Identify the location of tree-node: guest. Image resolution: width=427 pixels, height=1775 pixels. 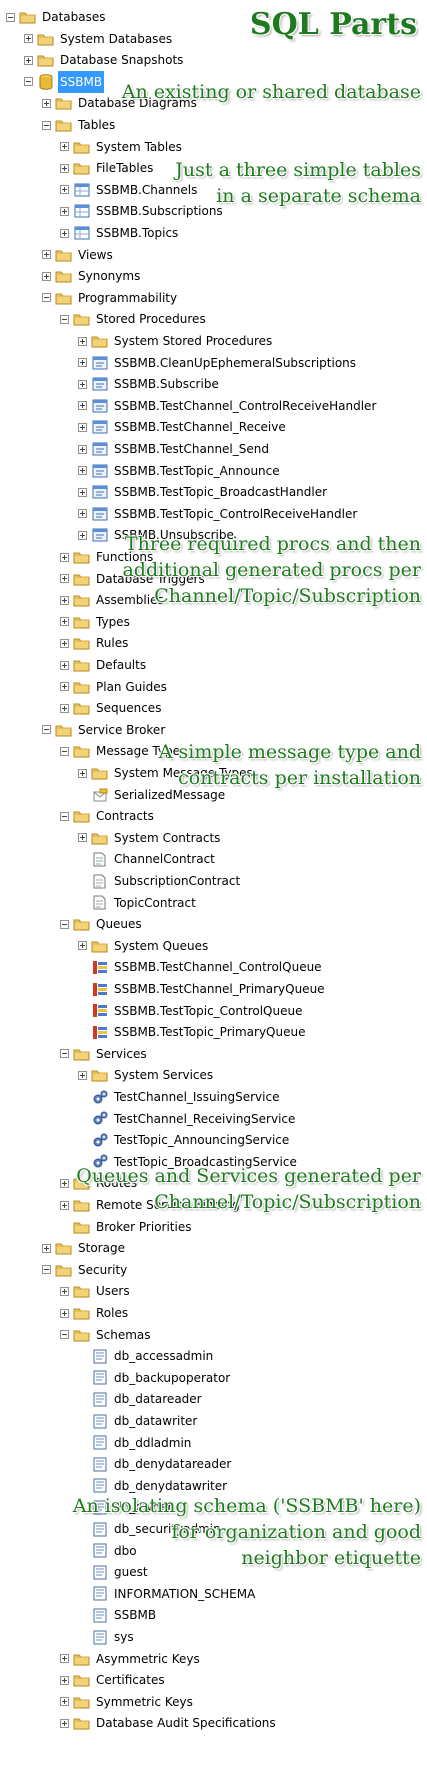
(114, 1572).